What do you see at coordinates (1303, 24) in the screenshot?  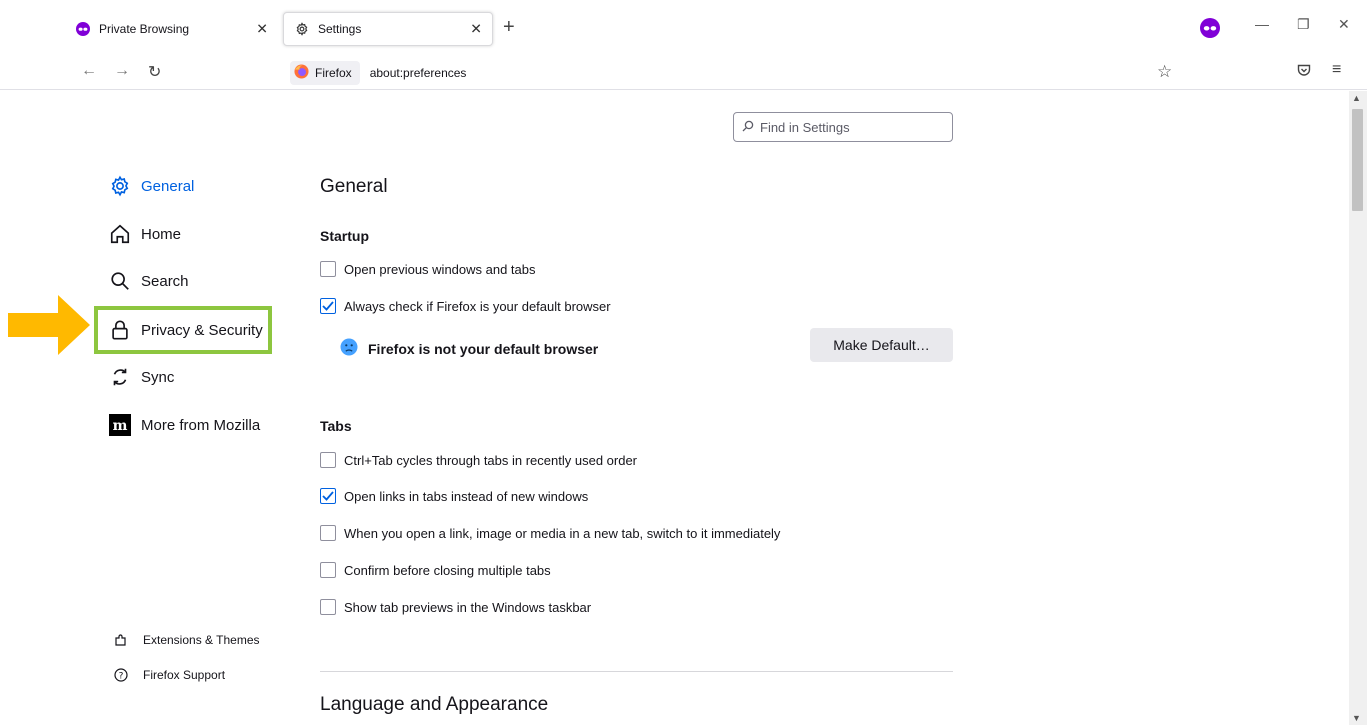 I see `restore-icon: ❐` at bounding box center [1303, 24].